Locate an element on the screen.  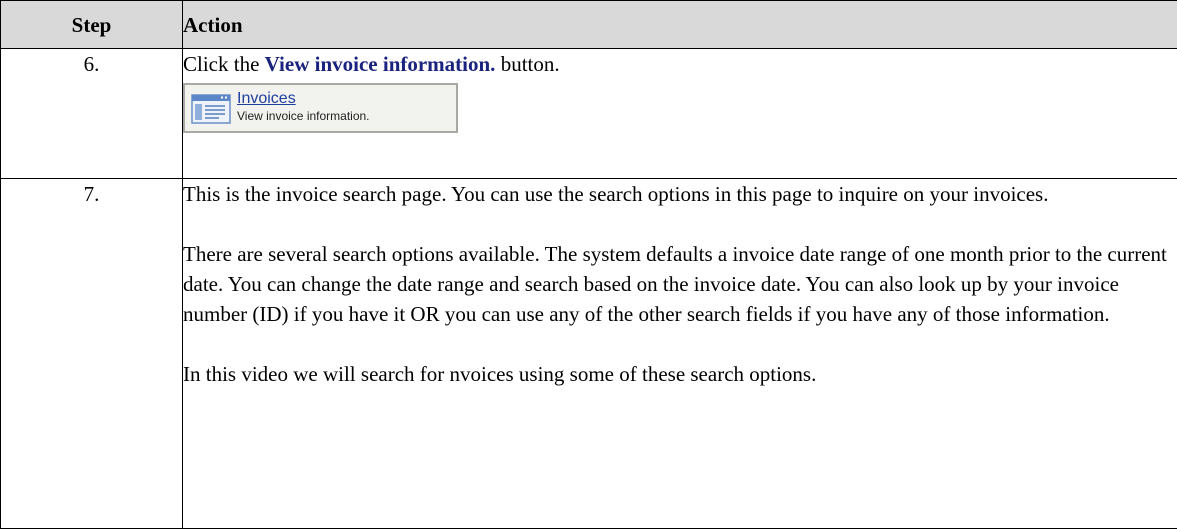
invoices-link-description: View invoice information. is located at coordinates (303, 116).